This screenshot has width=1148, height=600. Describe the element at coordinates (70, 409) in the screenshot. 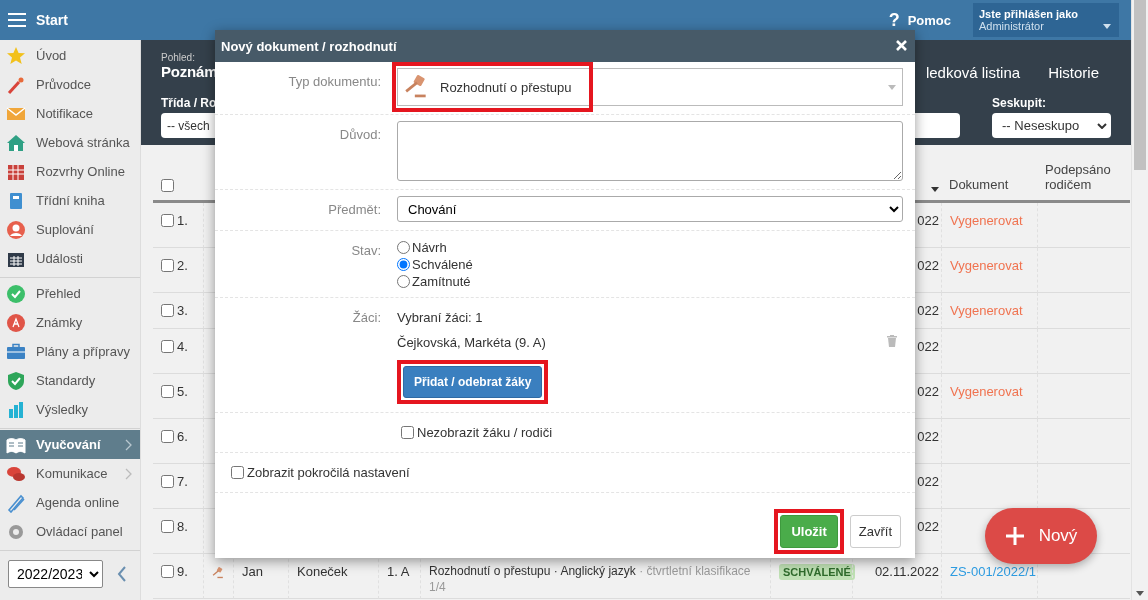

I see `sidebar-item: Výsledky` at that location.